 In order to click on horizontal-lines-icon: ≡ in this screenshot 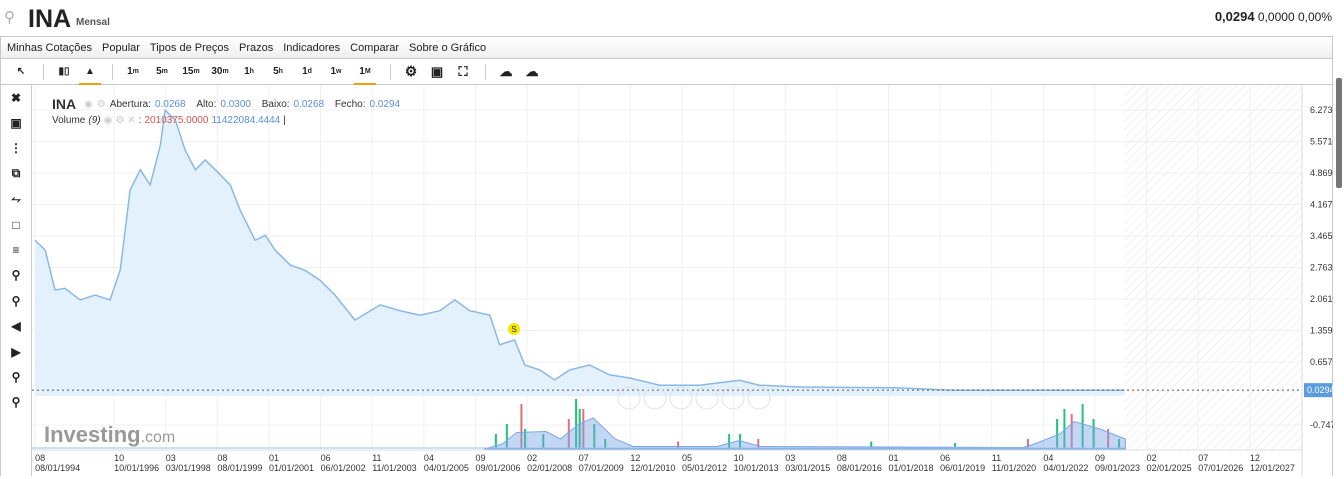, I will do `click(16, 249)`.